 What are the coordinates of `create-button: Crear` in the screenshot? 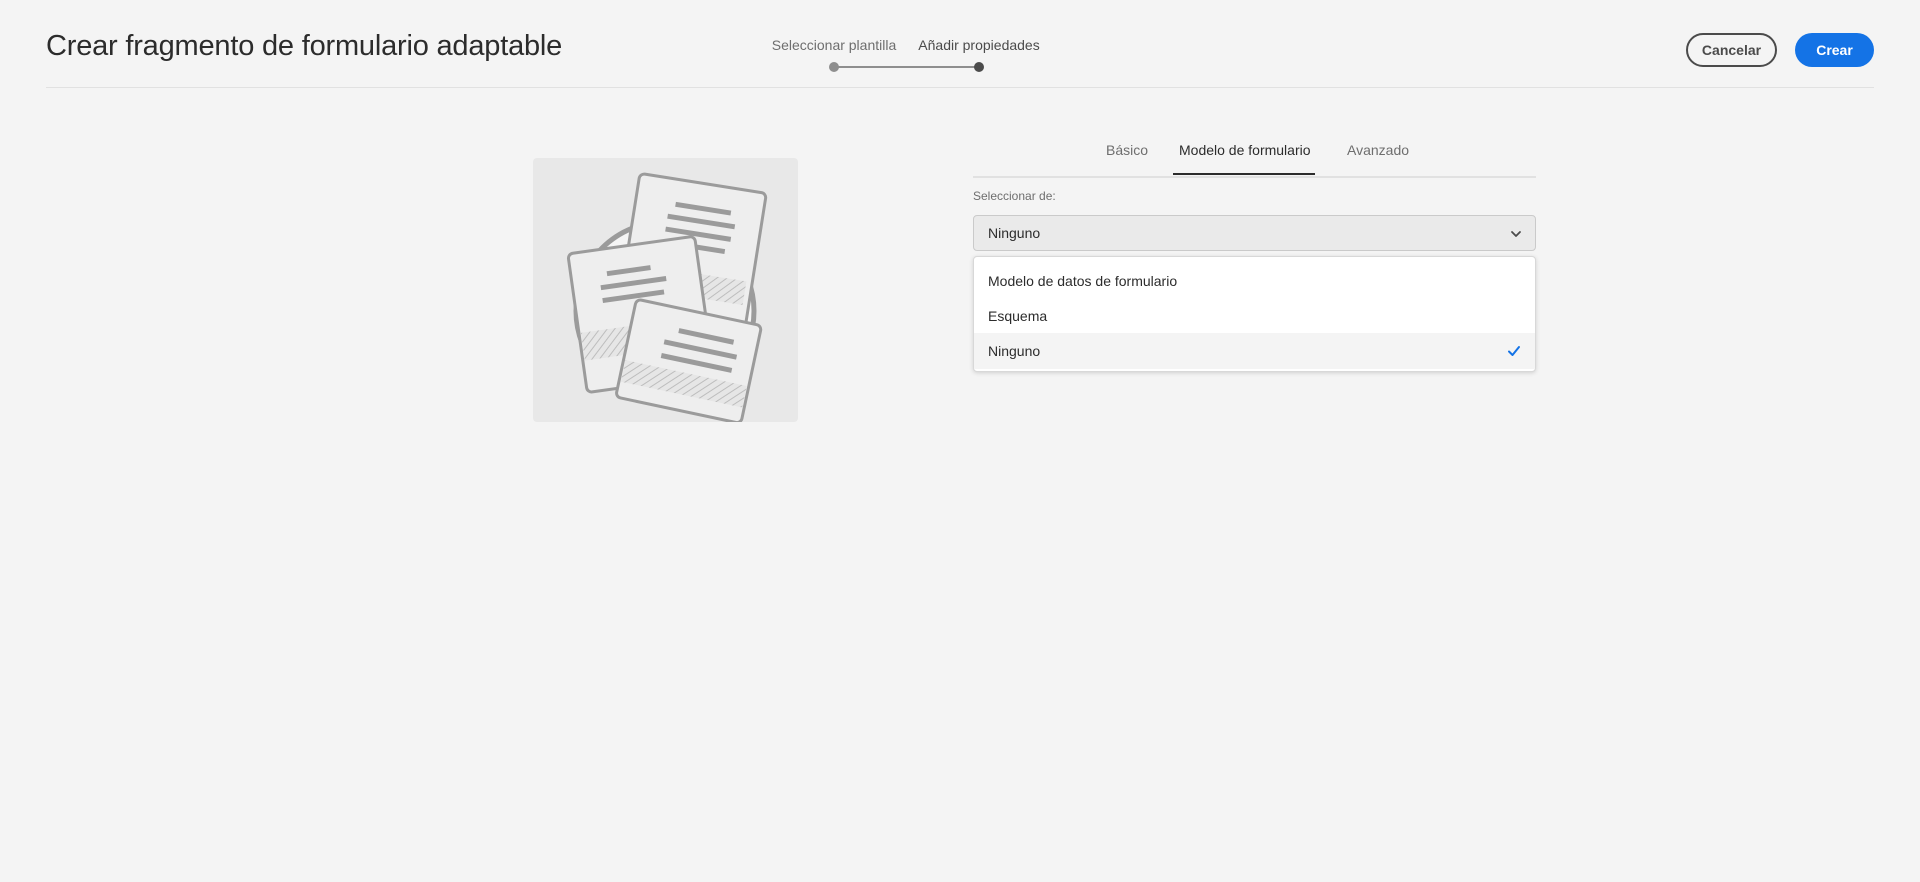 It's located at (1834, 50).